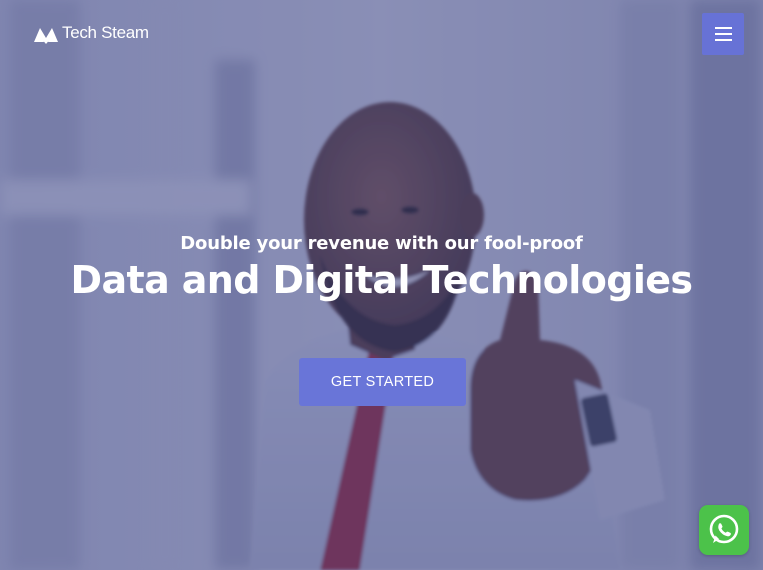  I want to click on logo-mark-icon, so click(46, 36).